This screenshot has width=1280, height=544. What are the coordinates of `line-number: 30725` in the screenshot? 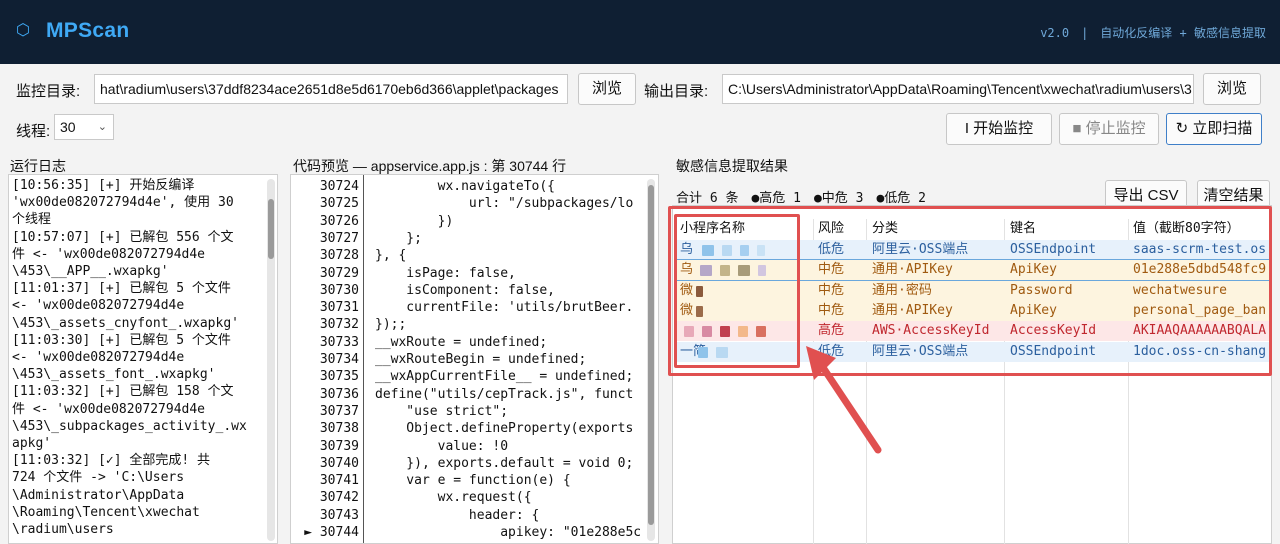 It's located at (339, 204).